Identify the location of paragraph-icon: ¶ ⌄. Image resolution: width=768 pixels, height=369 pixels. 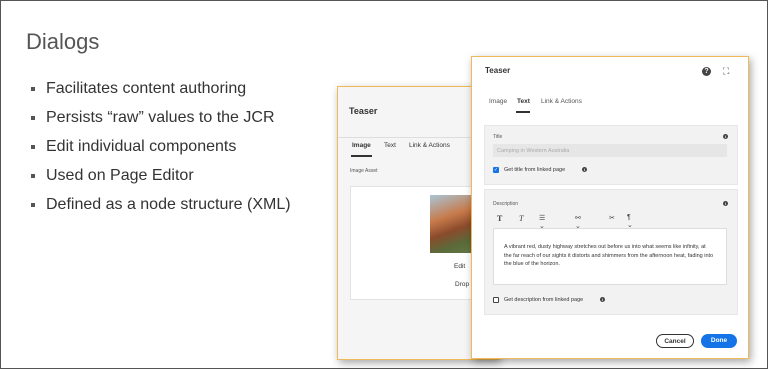
(630, 221).